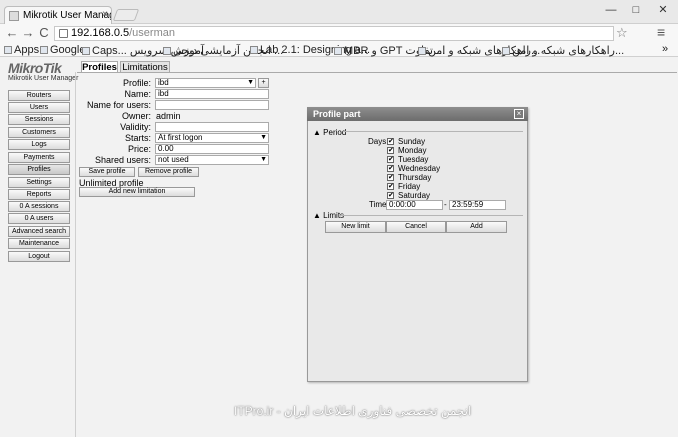  I want to click on validity-label: Validity:, so click(135, 127).